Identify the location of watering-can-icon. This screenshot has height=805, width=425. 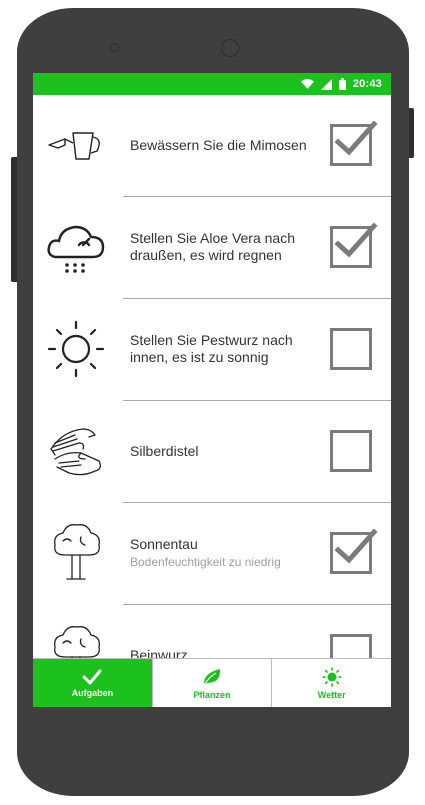
(76, 145).